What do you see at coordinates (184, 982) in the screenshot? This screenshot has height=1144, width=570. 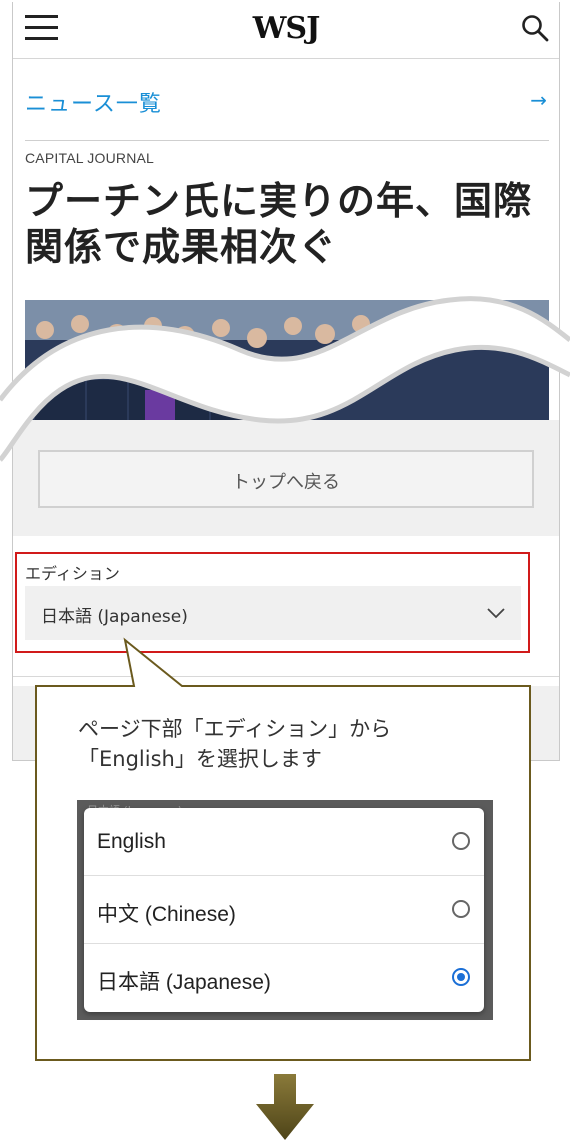 I see `option-label: 日本語 (Japanese)` at bounding box center [184, 982].